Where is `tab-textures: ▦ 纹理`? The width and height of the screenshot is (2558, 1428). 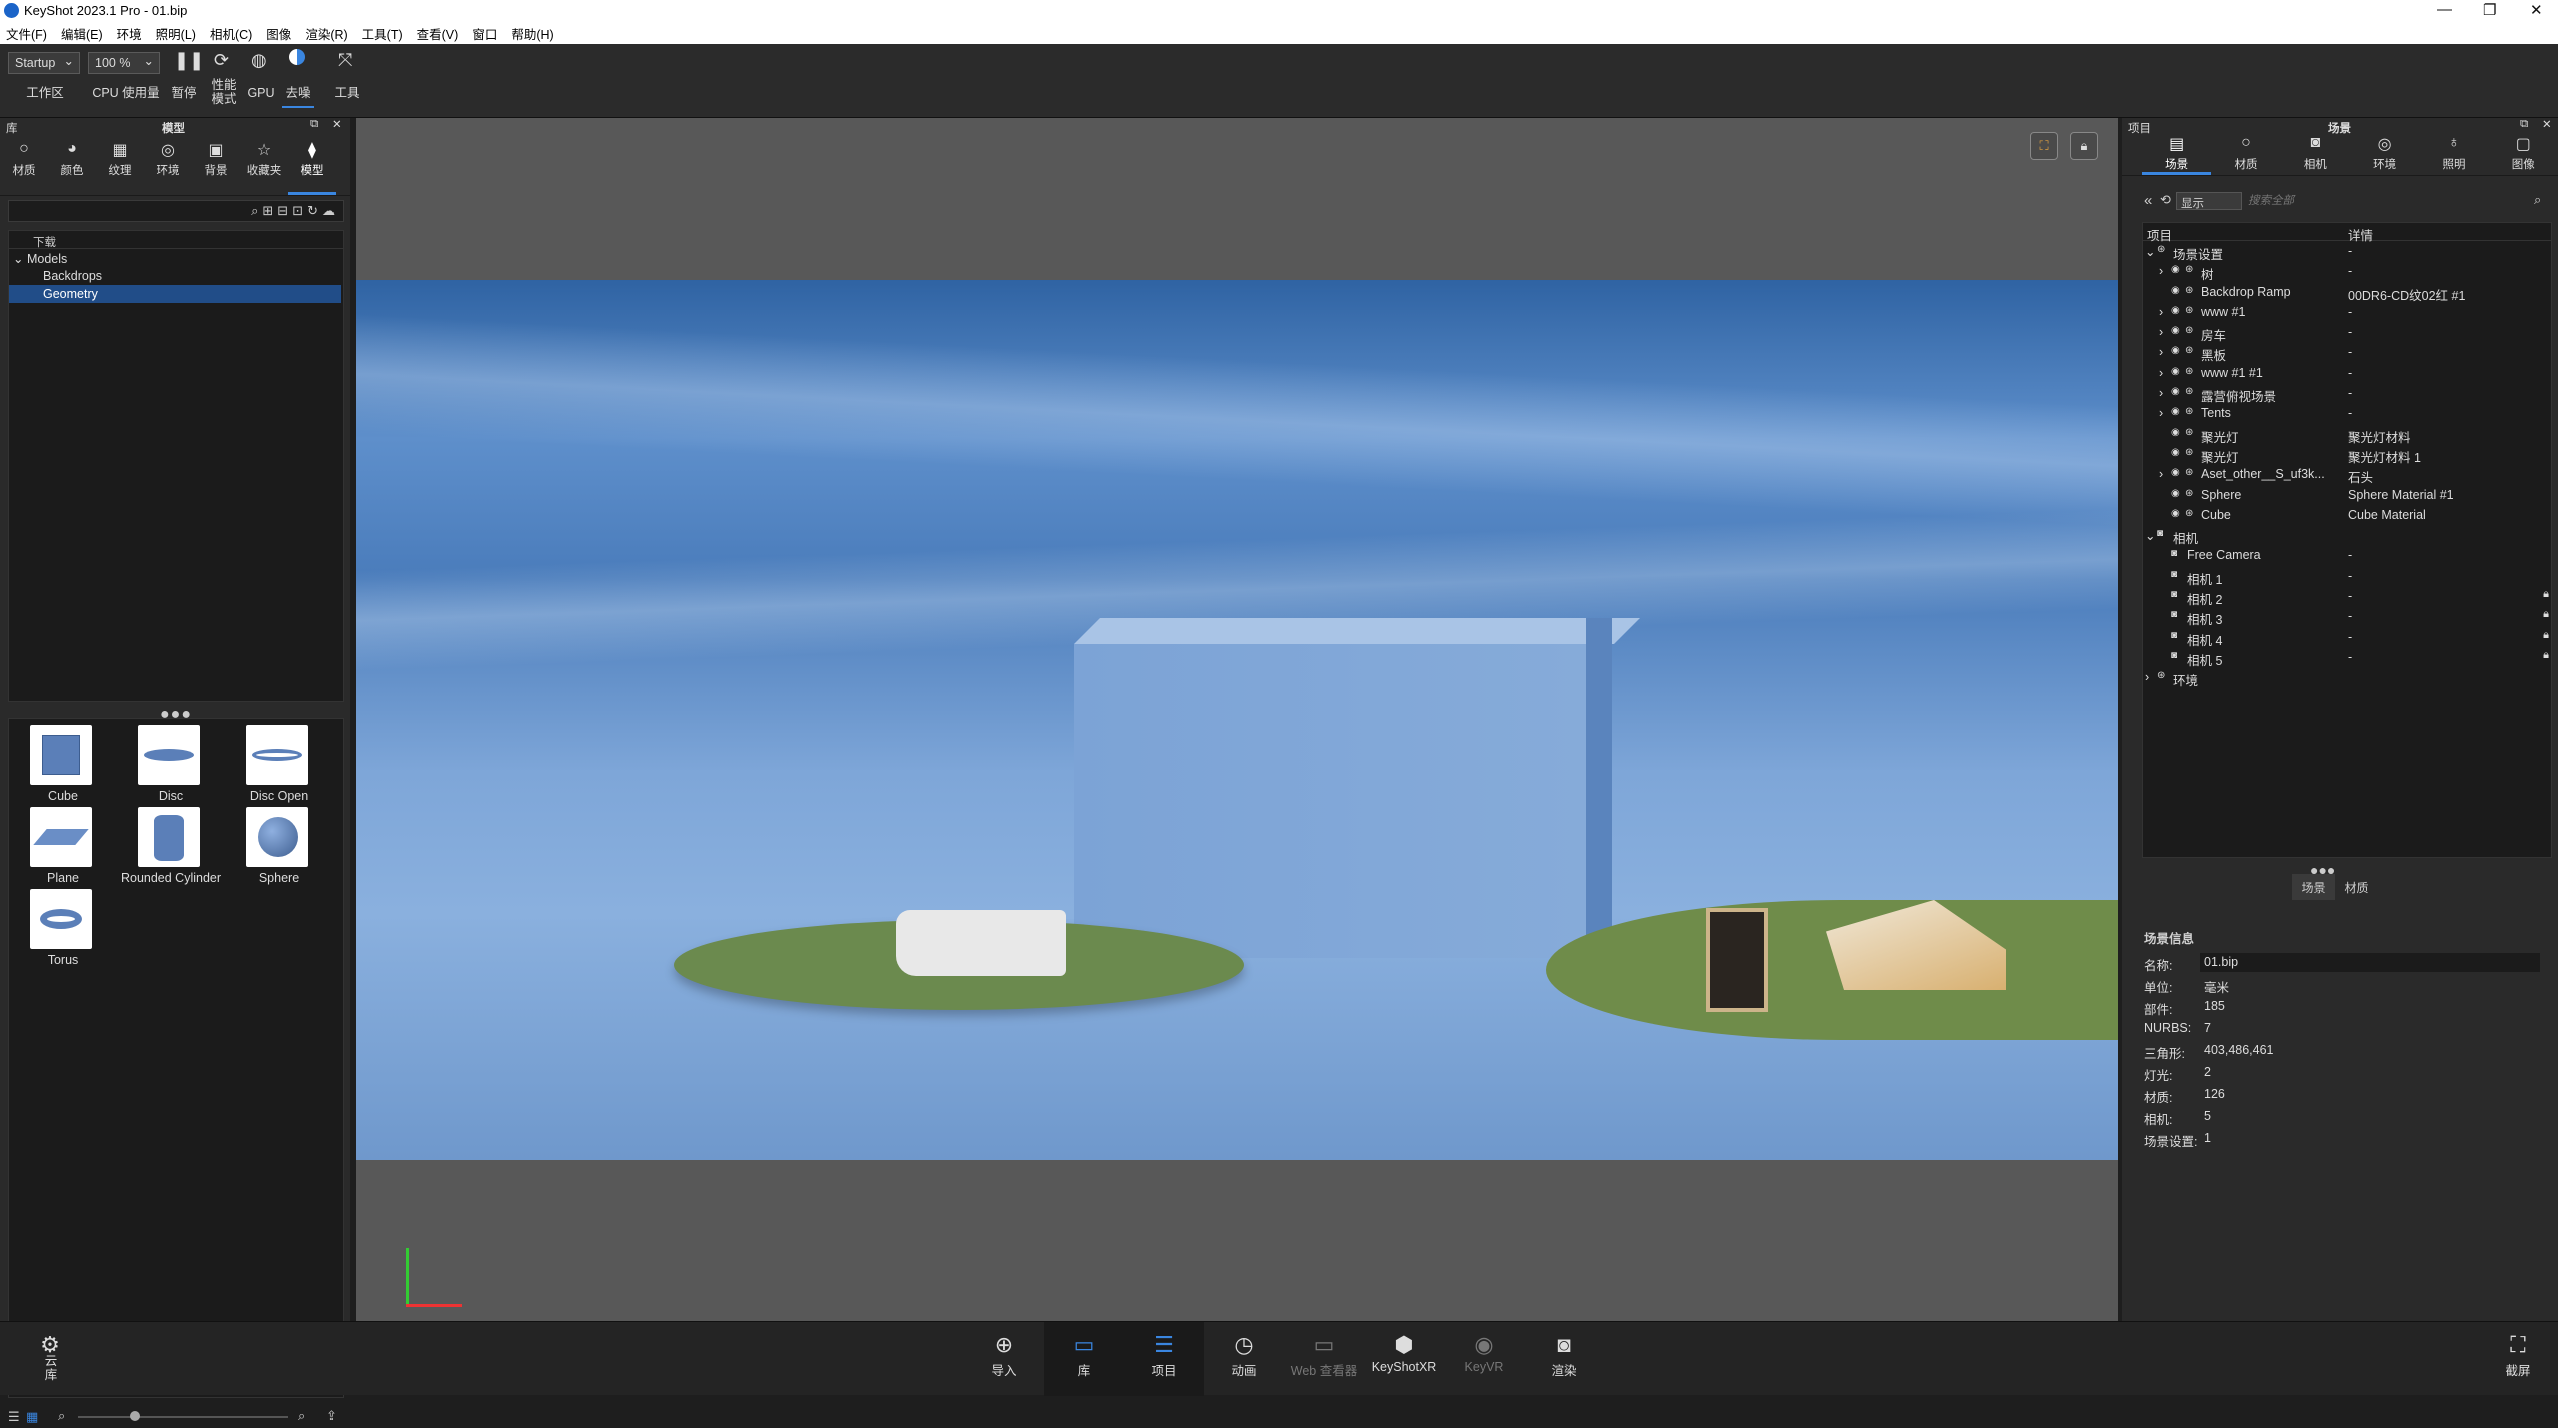
tab-textures: ▦ 纹理 is located at coordinates (120, 163).